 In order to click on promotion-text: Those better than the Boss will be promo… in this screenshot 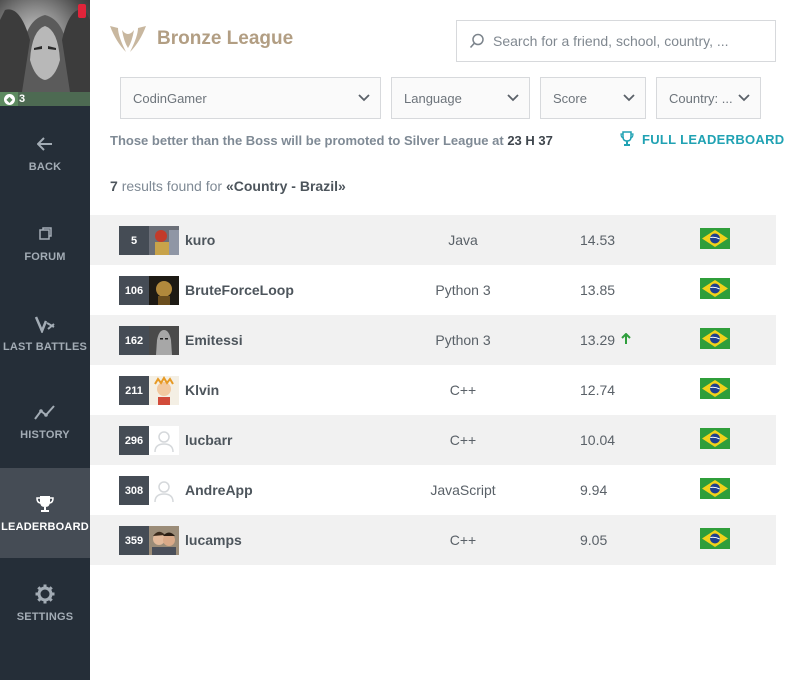, I will do `click(307, 140)`.